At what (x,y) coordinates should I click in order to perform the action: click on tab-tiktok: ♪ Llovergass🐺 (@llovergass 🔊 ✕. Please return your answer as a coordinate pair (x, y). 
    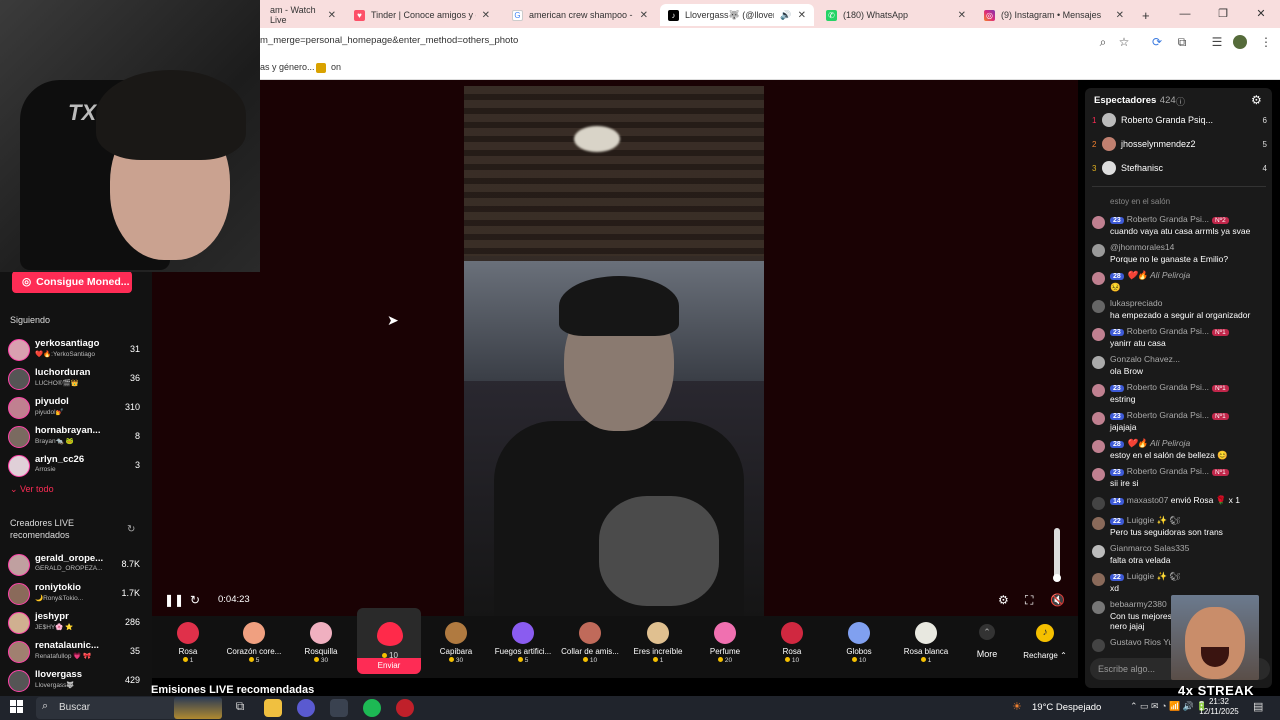
    Looking at the image, I should click on (737, 15).